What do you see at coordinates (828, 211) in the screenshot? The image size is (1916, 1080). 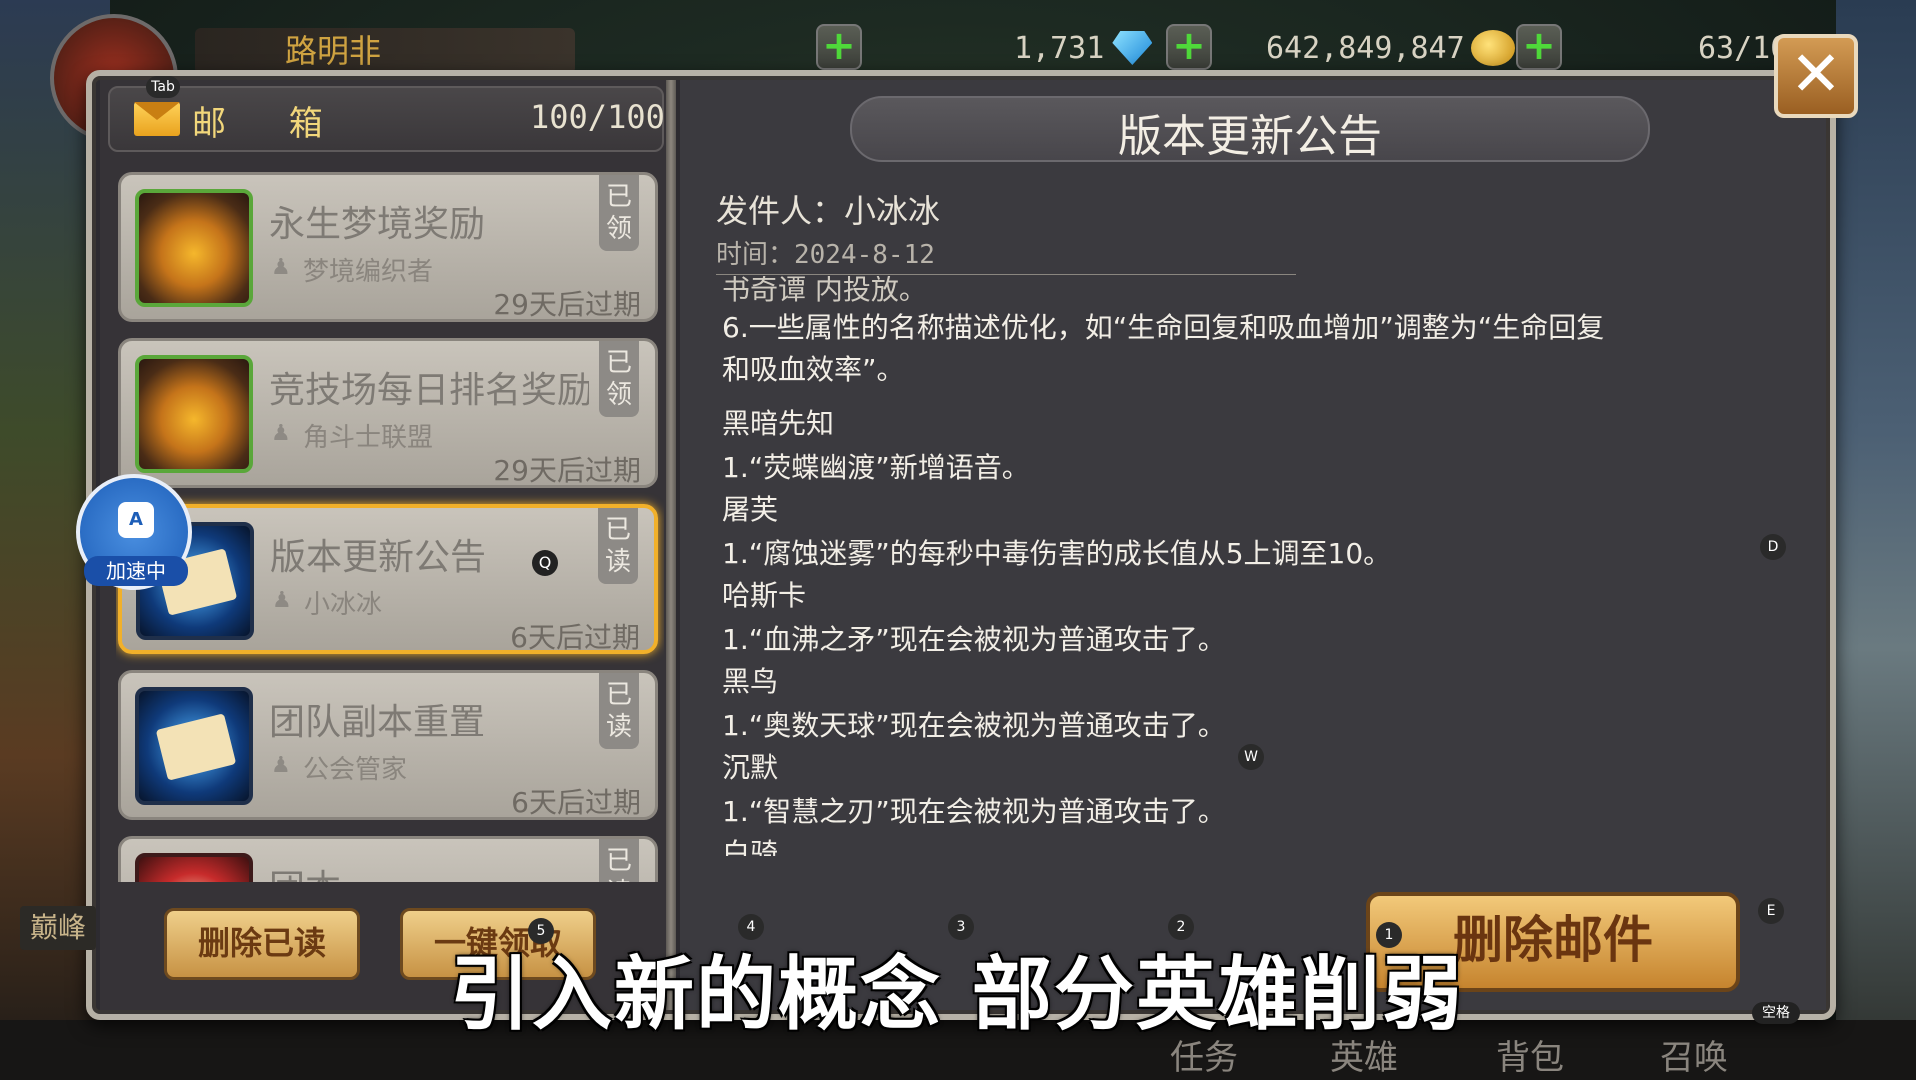 I see `detail-sender: 发件人：小冰冰` at bounding box center [828, 211].